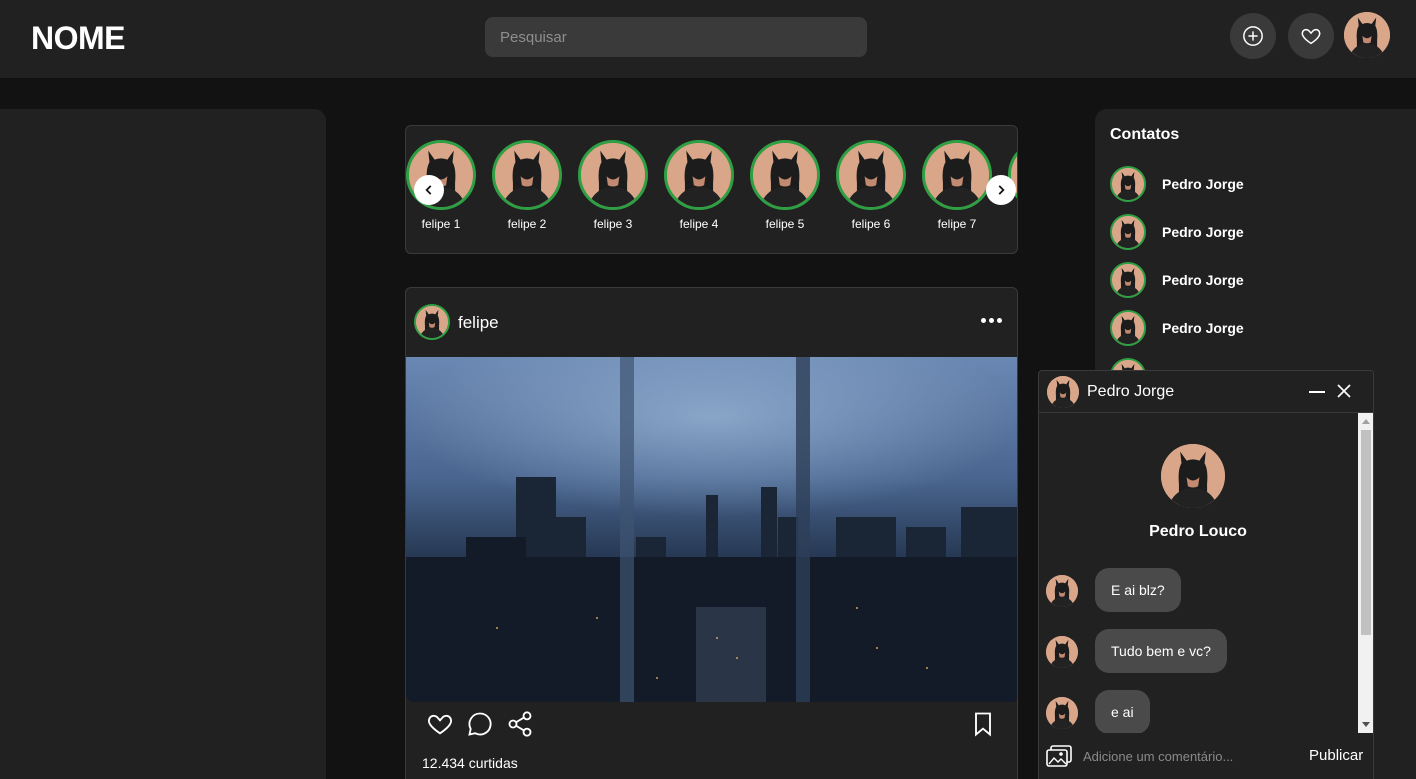 This screenshot has height=779, width=1416. Describe the element at coordinates (1161, 651) in the screenshot. I see `message-bubble: Tudo bem e vc?` at that location.